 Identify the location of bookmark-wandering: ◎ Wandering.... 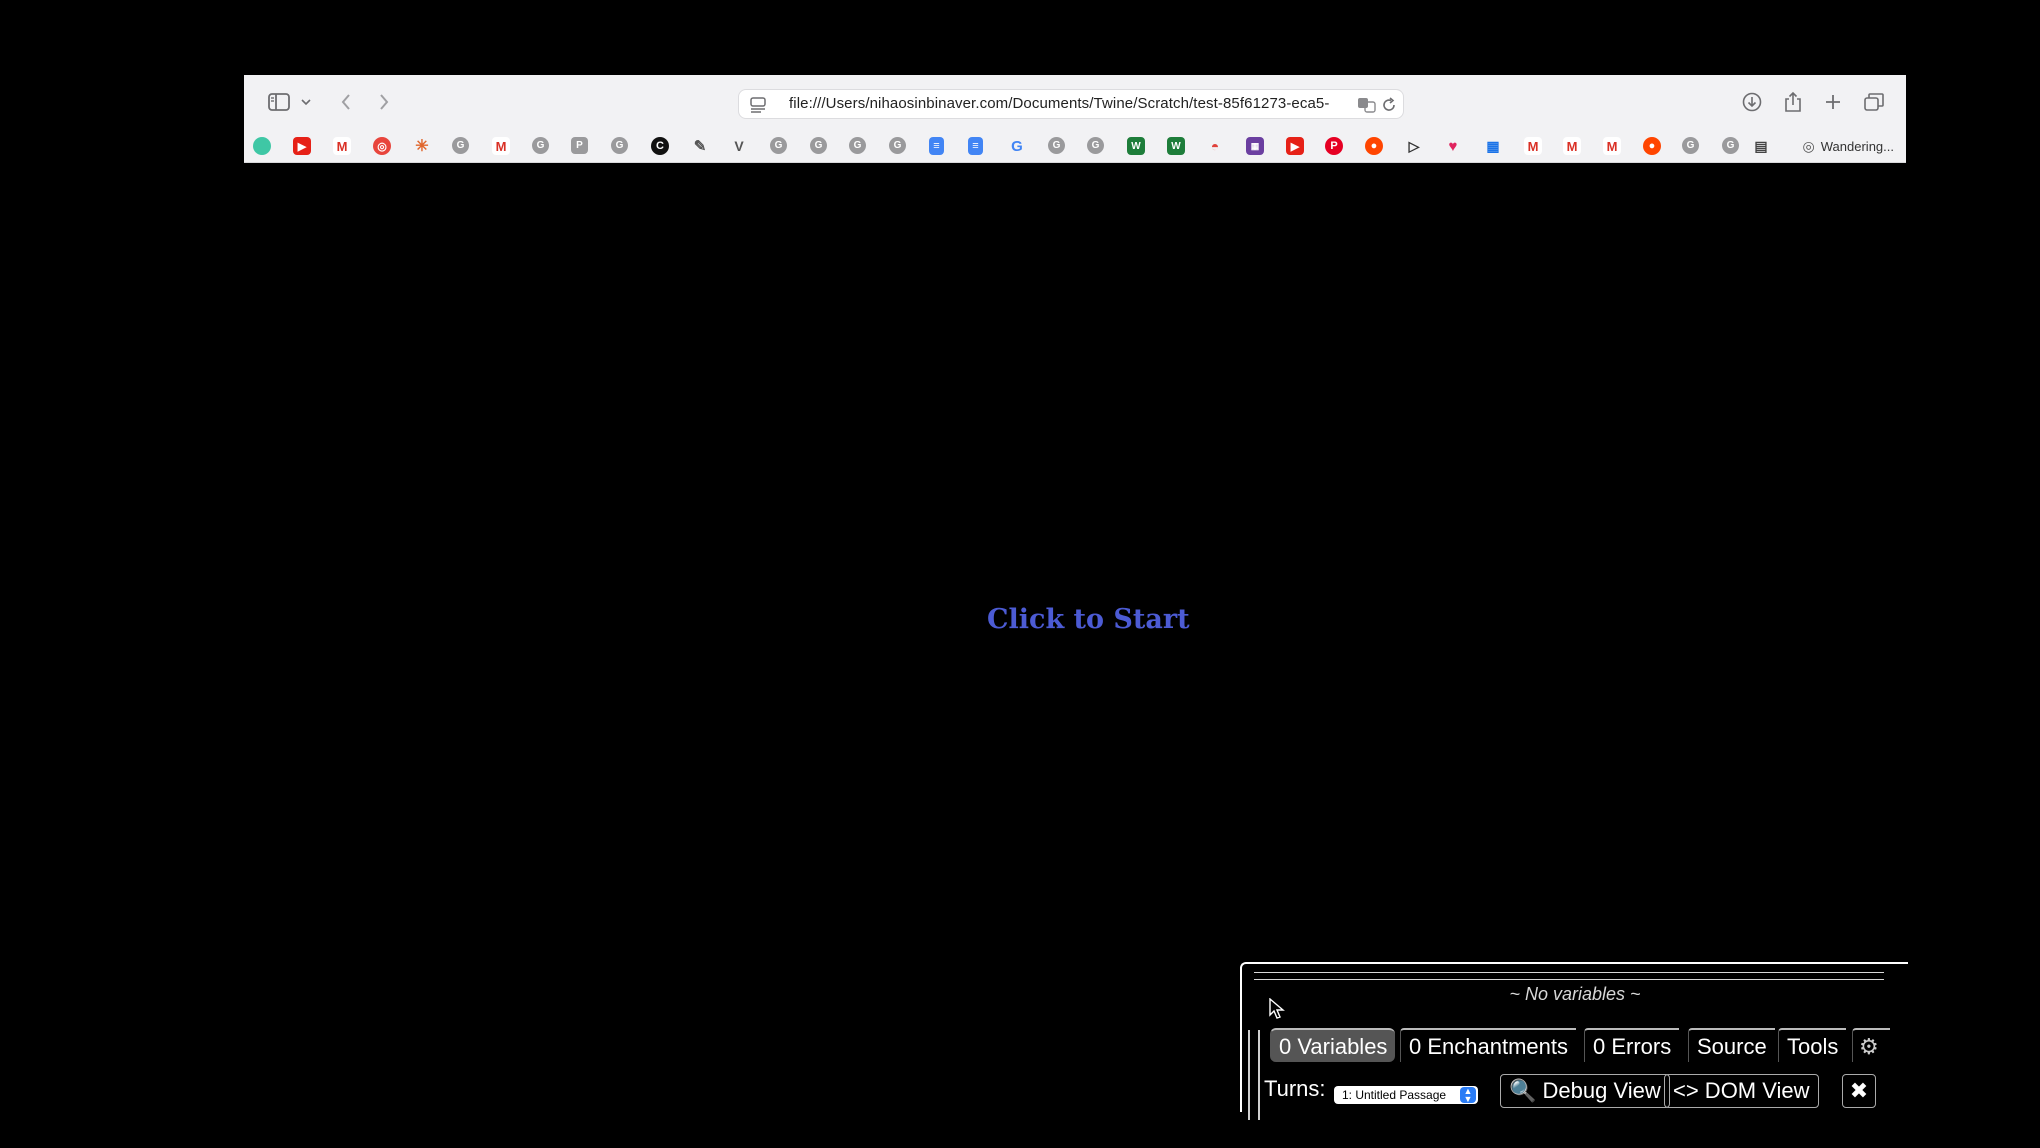
(1848, 146).